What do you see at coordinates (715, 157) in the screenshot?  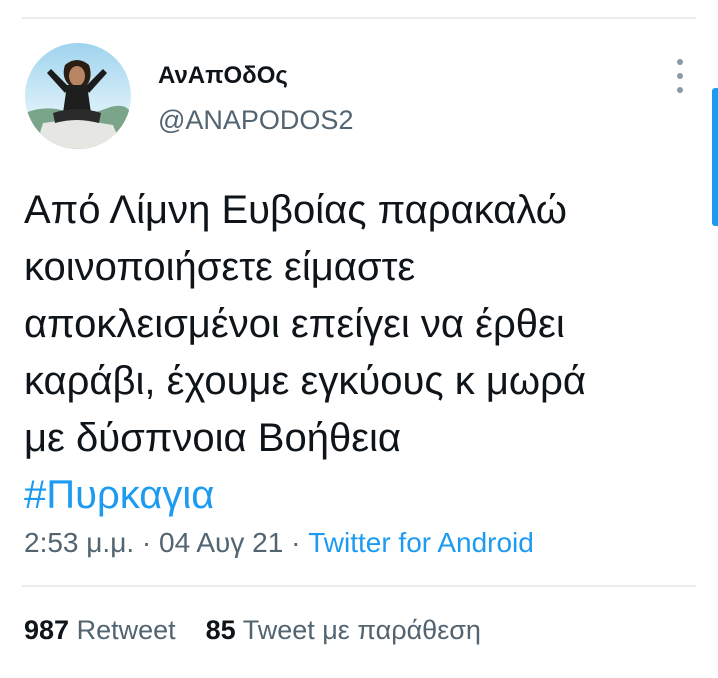 I see `scrollbar-thumb` at bounding box center [715, 157].